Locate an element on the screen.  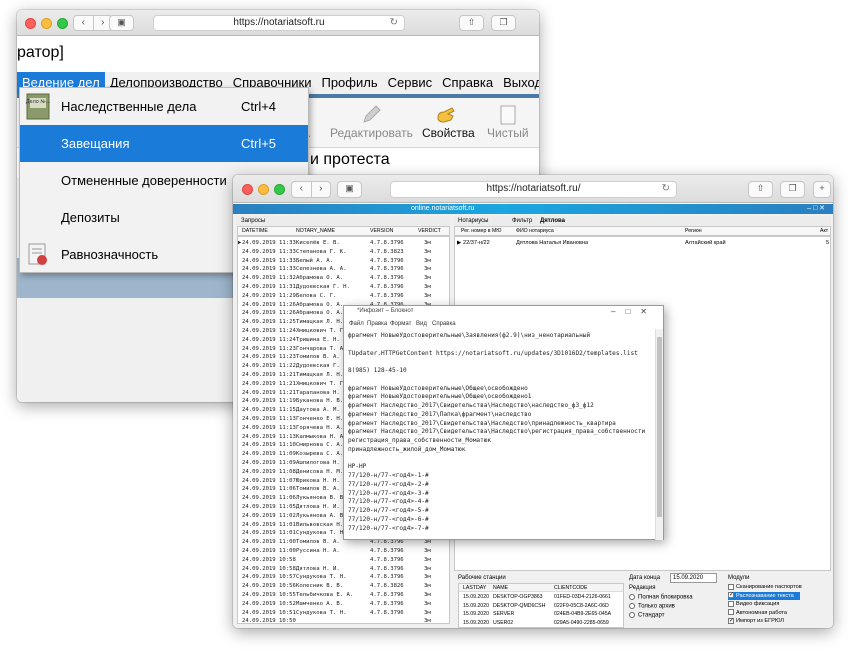
menu-service: Сервис is located at coordinates (410, 83).